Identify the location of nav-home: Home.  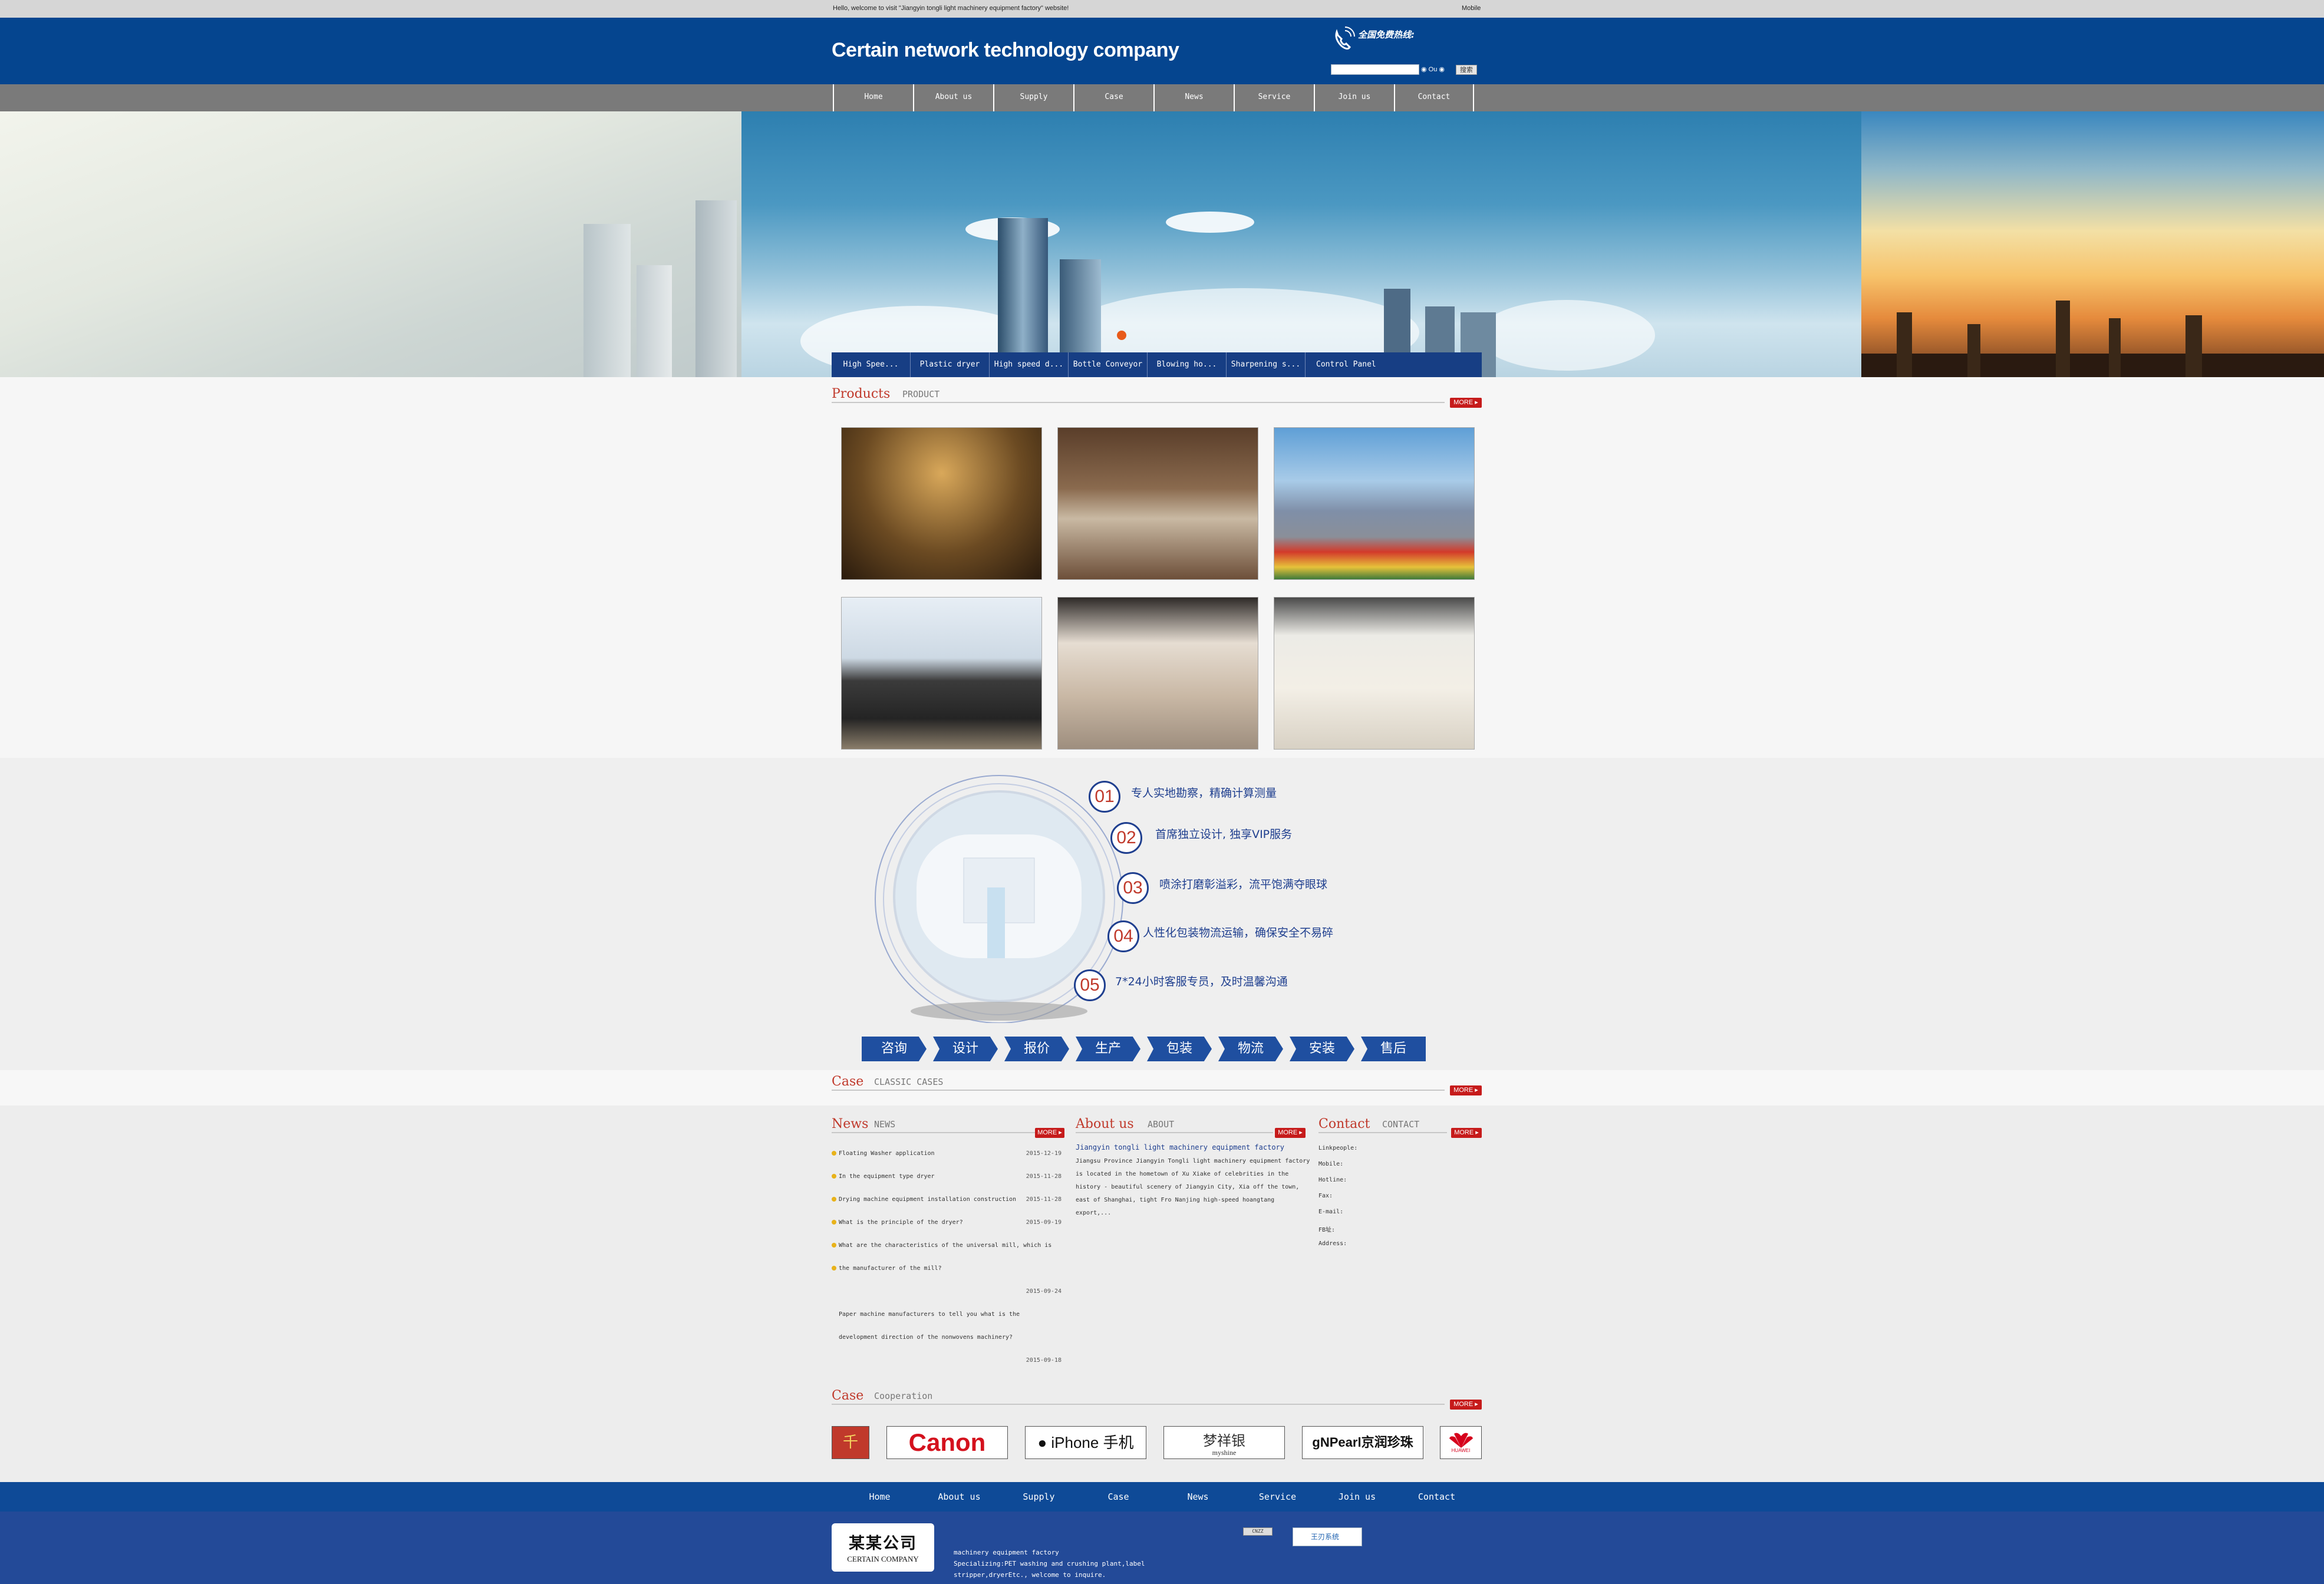
(873, 98).